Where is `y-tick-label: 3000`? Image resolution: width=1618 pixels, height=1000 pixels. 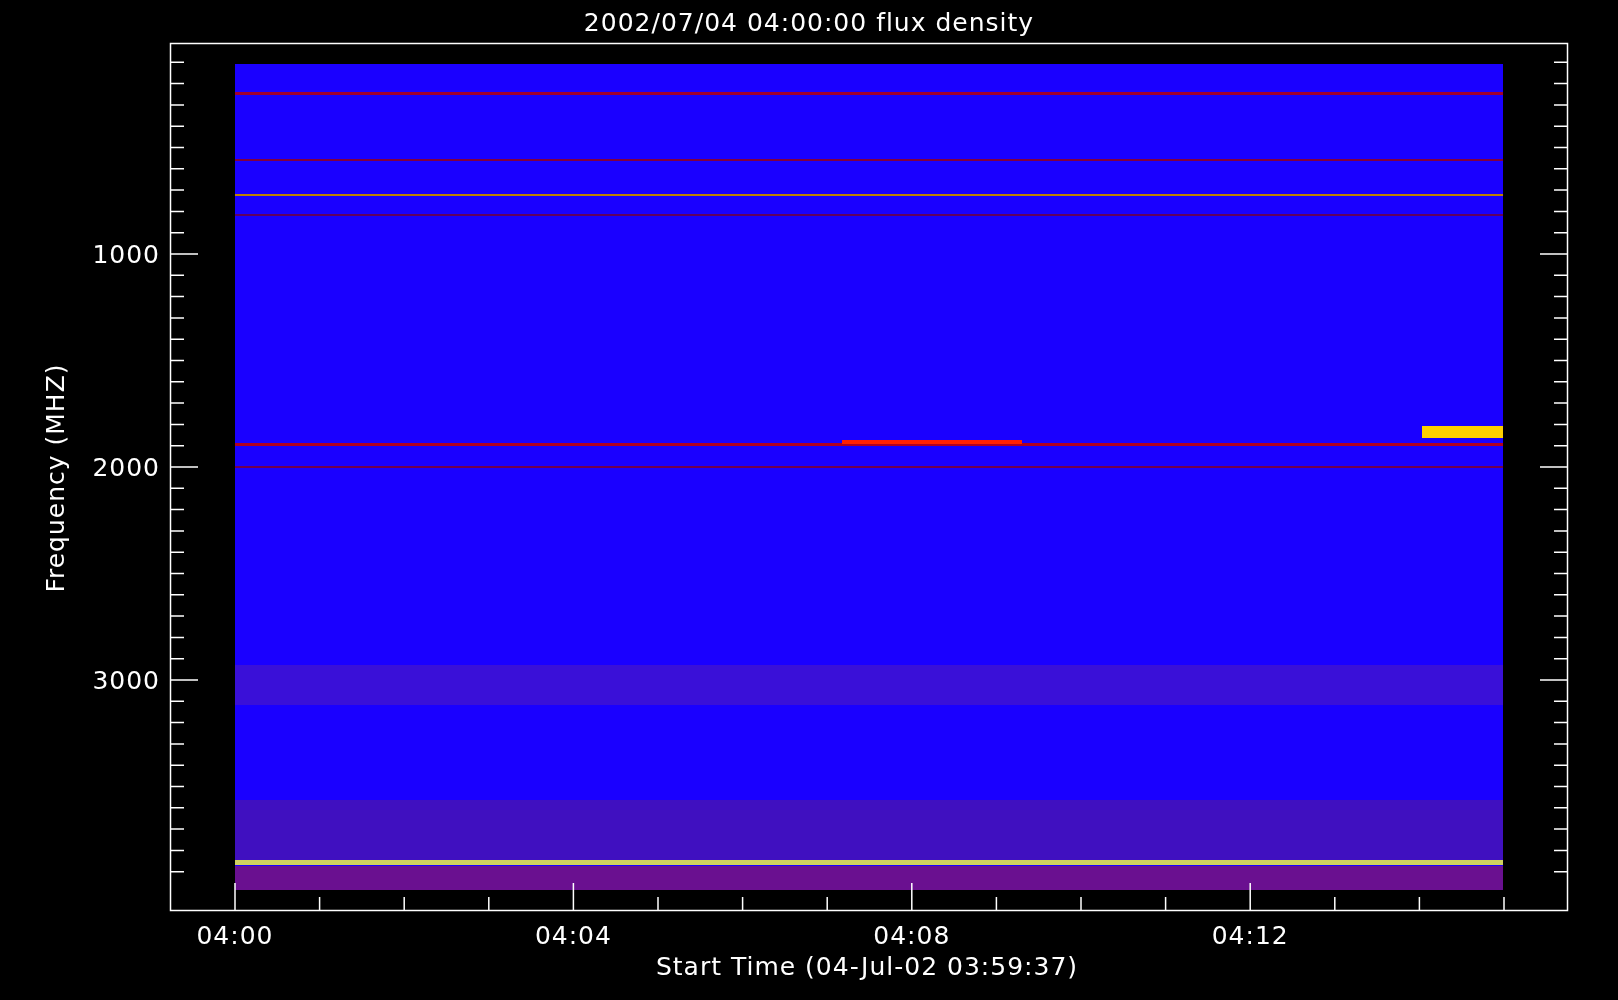 y-tick-label: 3000 is located at coordinates (126, 680).